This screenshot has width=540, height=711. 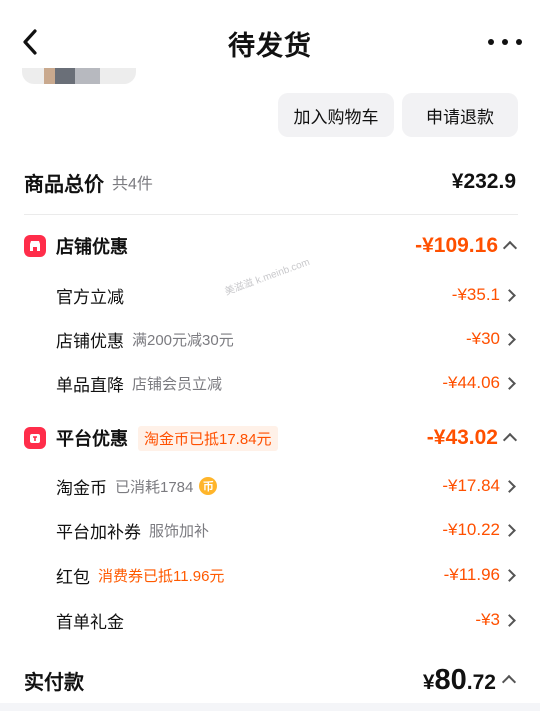 I want to click on shop-icon, so click(x=35, y=246).